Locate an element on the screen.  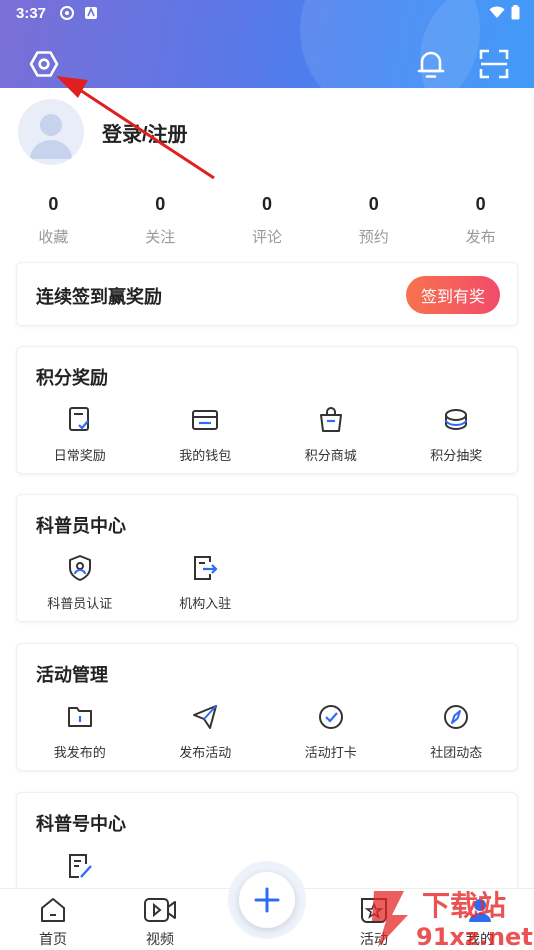
home-icon is located at coordinates (53, 910).